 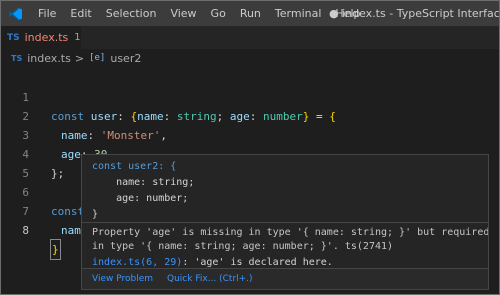 I want to click on hover-signature: const user2: {, so click(x=134, y=167).